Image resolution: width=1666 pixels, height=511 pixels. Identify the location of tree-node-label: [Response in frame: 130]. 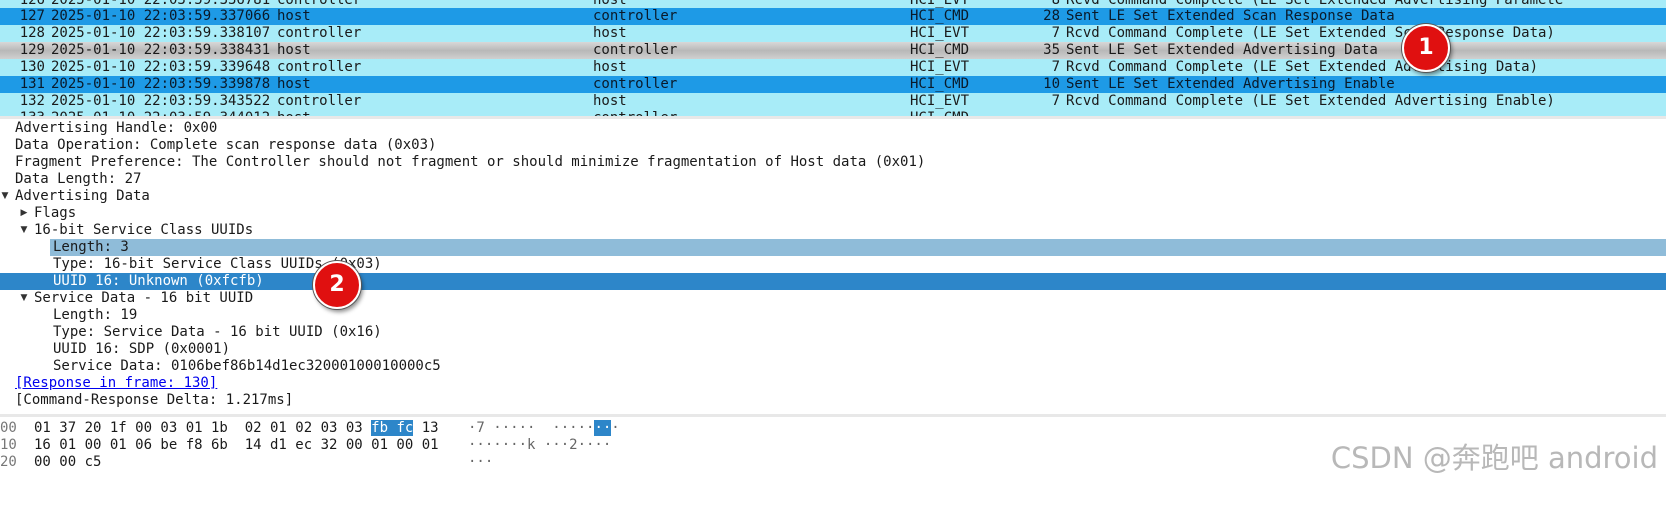
(116, 383).